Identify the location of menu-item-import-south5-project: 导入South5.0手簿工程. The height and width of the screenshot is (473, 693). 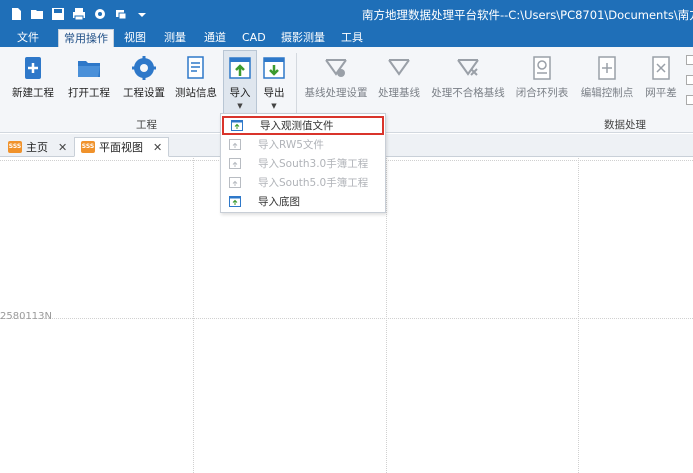
(303, 182).